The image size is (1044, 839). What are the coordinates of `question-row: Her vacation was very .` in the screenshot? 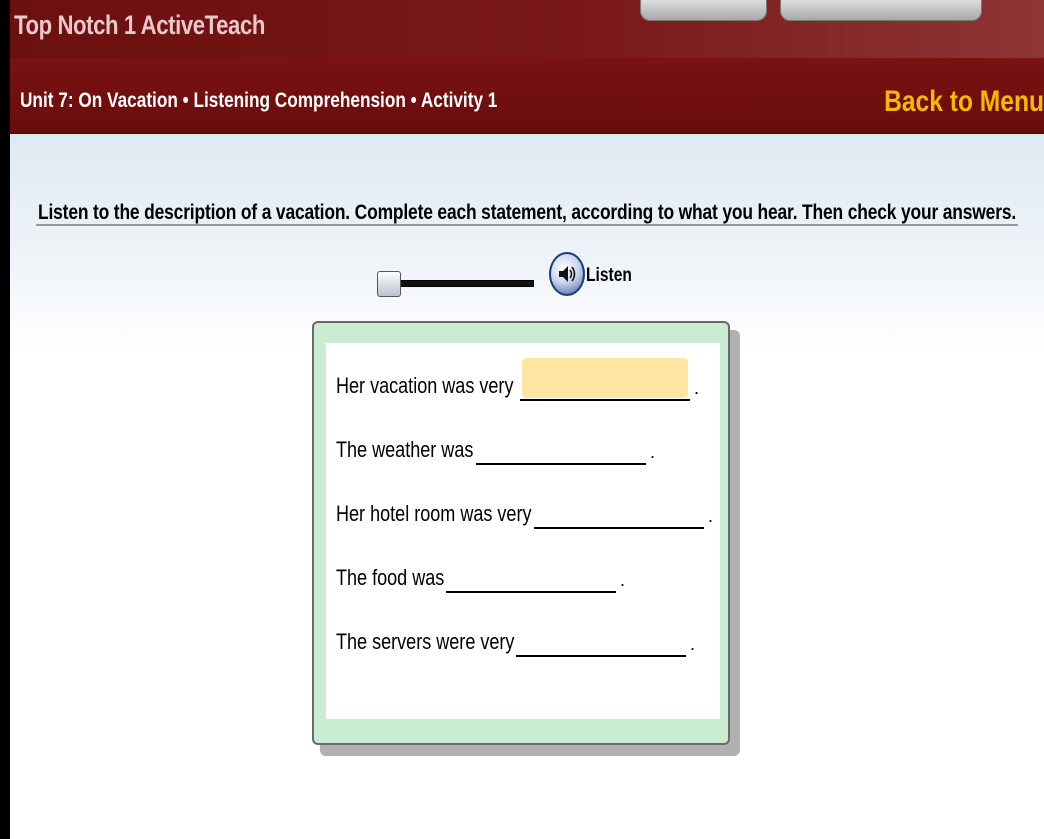 It's located at (526, 380).